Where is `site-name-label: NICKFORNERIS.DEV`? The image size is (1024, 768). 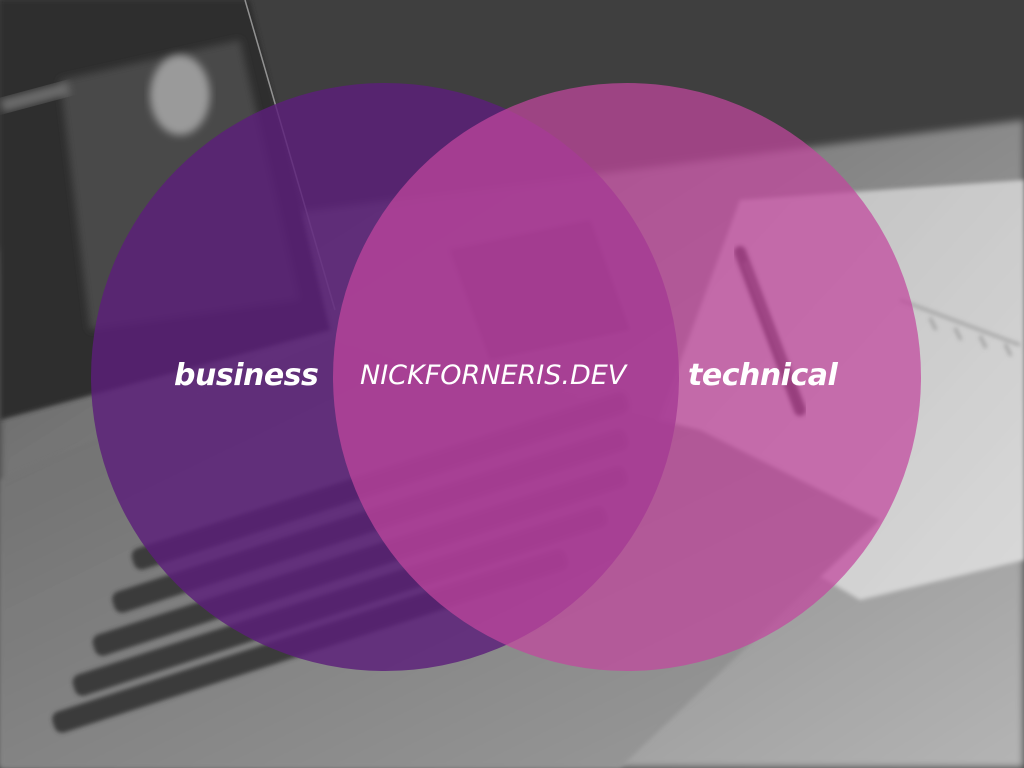 site-name-label: NICKFORNERIS.DEV is located at coordinates (493, 375).